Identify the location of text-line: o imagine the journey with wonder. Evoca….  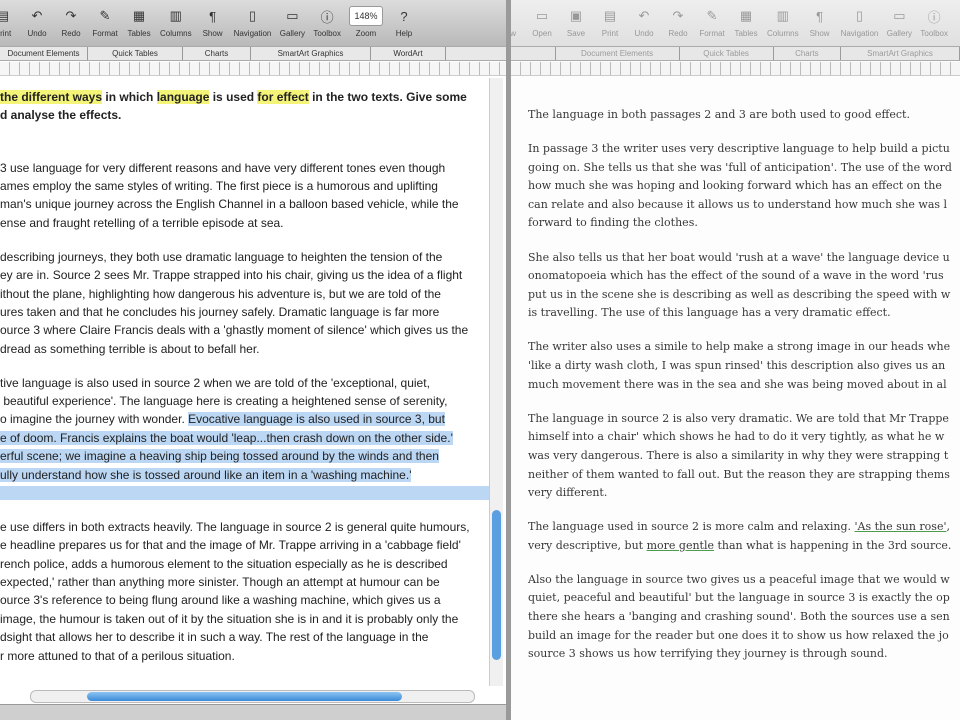
(245, 419).